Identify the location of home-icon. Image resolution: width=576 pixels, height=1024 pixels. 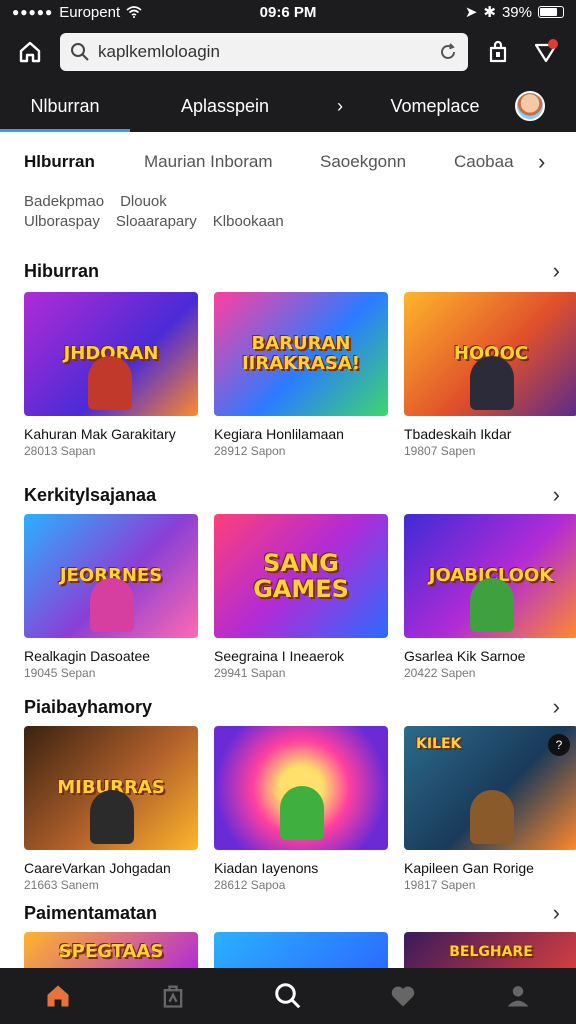
(58, 996).